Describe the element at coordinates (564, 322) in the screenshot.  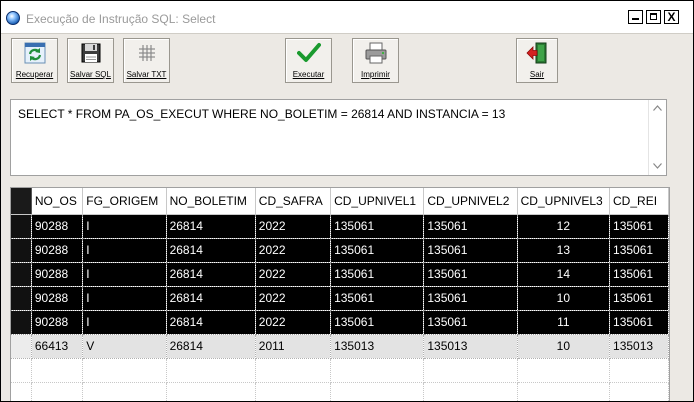
I see `table-cell: 11` at that location.